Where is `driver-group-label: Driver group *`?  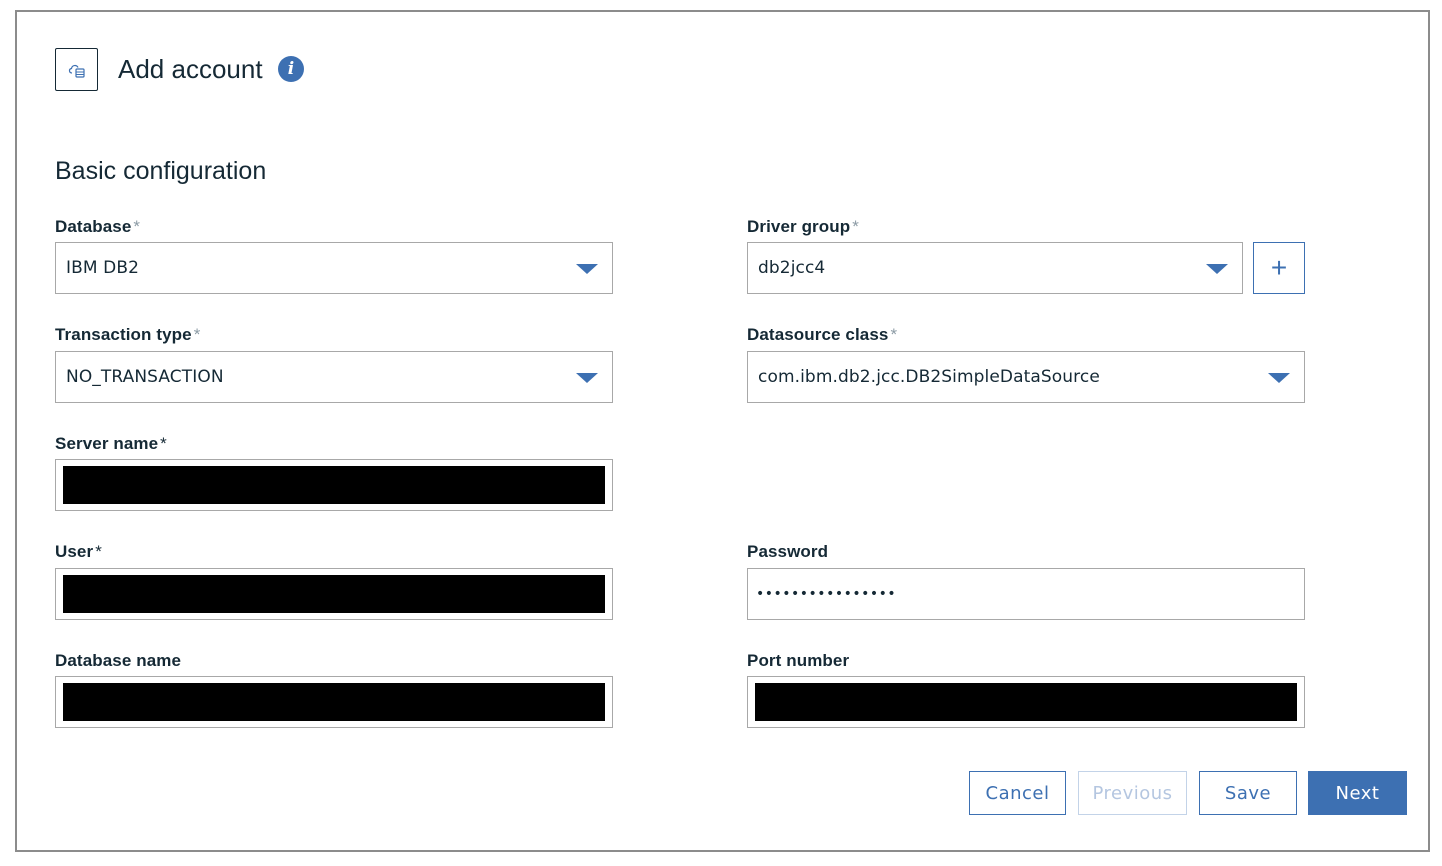 driver-group-label: Driver group * is located at coordinates (803, 227).